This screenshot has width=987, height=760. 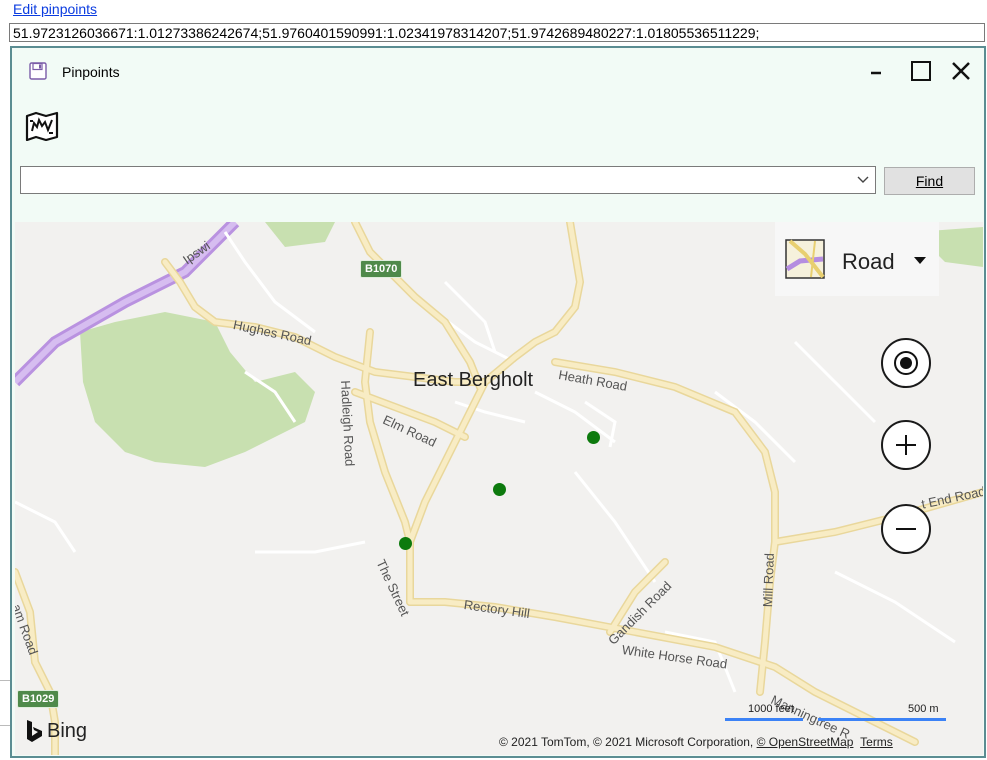 I want to click on maximize-icon, so click(x=921, y=71).